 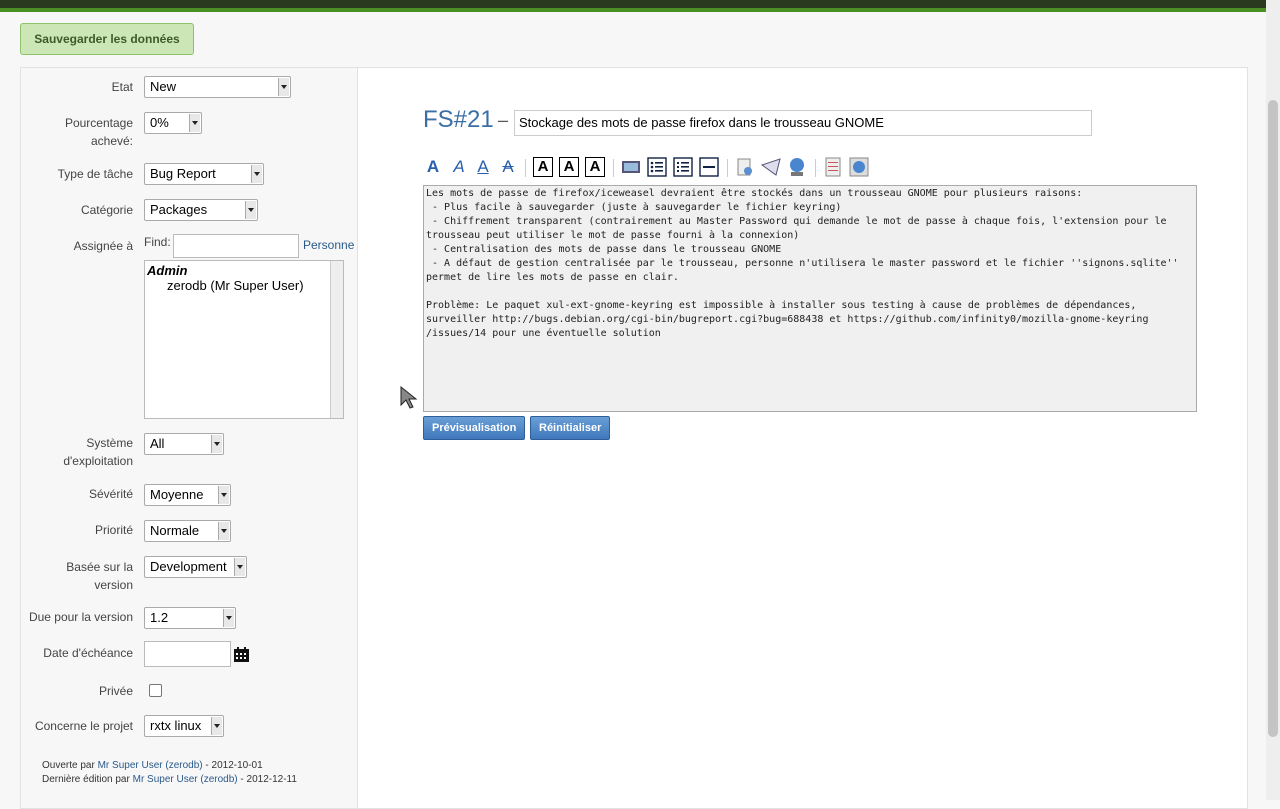 I want to click on bullet-list-icon, so click(x=657, y=167).